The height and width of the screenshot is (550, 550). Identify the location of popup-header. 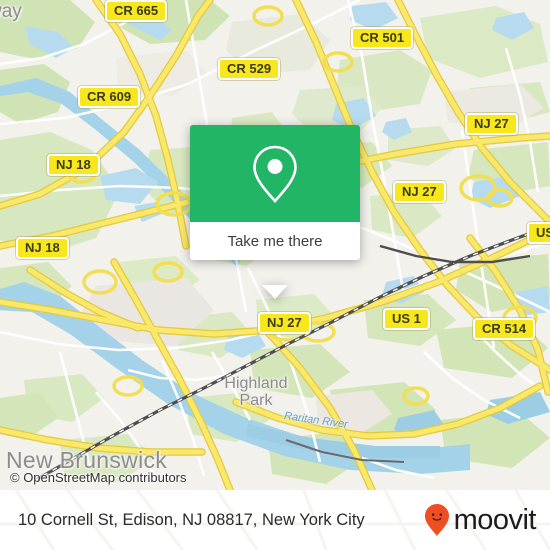
(275, 173).